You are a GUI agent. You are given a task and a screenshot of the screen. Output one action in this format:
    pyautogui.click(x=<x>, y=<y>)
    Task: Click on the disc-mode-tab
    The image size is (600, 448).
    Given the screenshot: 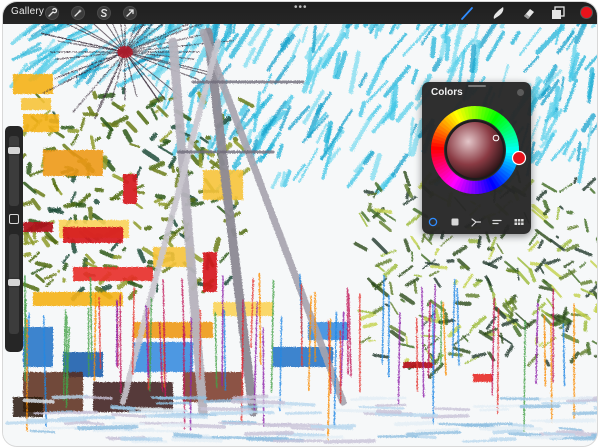 What is the action you would take?
    pyautogui.click(x=433, y=222)
    